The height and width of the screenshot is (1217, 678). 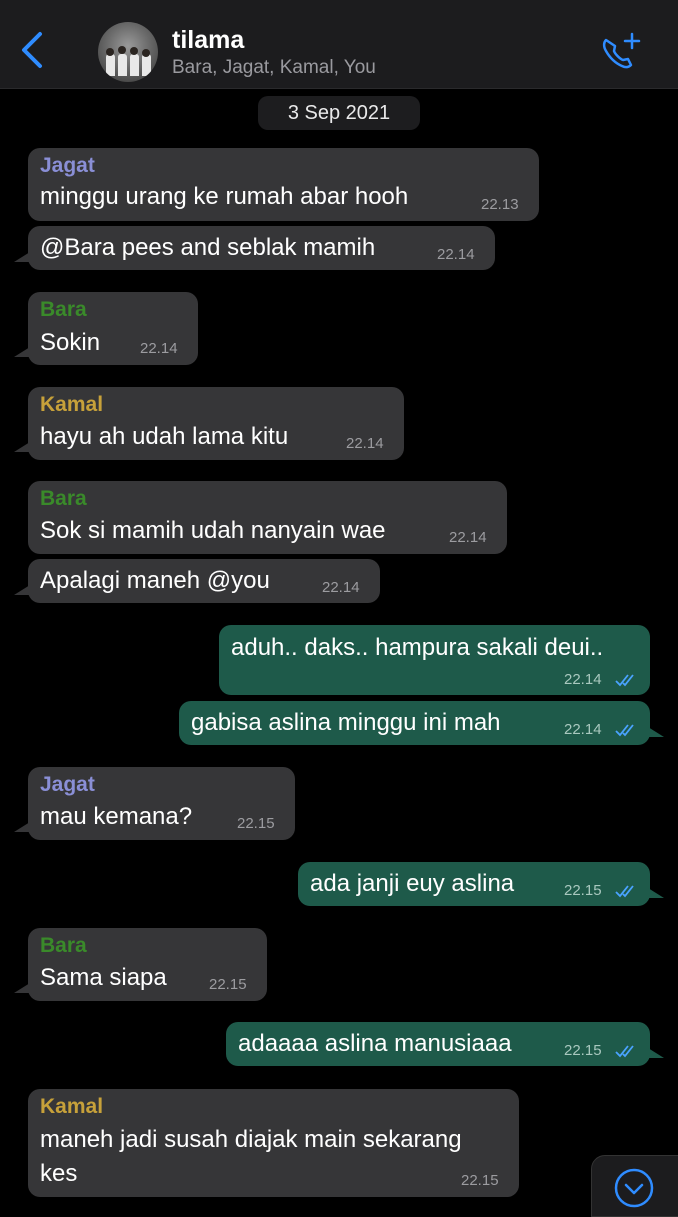 I want to click on message-text-line-1: maneh jadi susah diajak main sekarang, so click(x=251, y=1139).